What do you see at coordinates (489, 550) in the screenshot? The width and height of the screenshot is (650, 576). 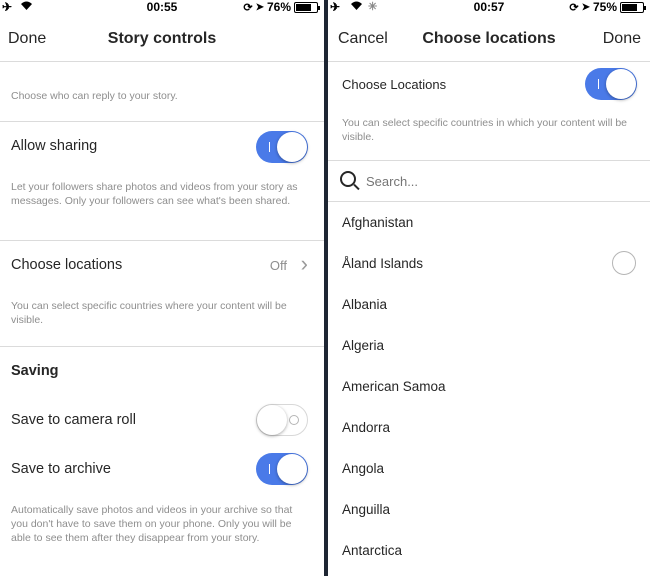 I see `list-item: Antarctica` at bounding box center [489, 550].